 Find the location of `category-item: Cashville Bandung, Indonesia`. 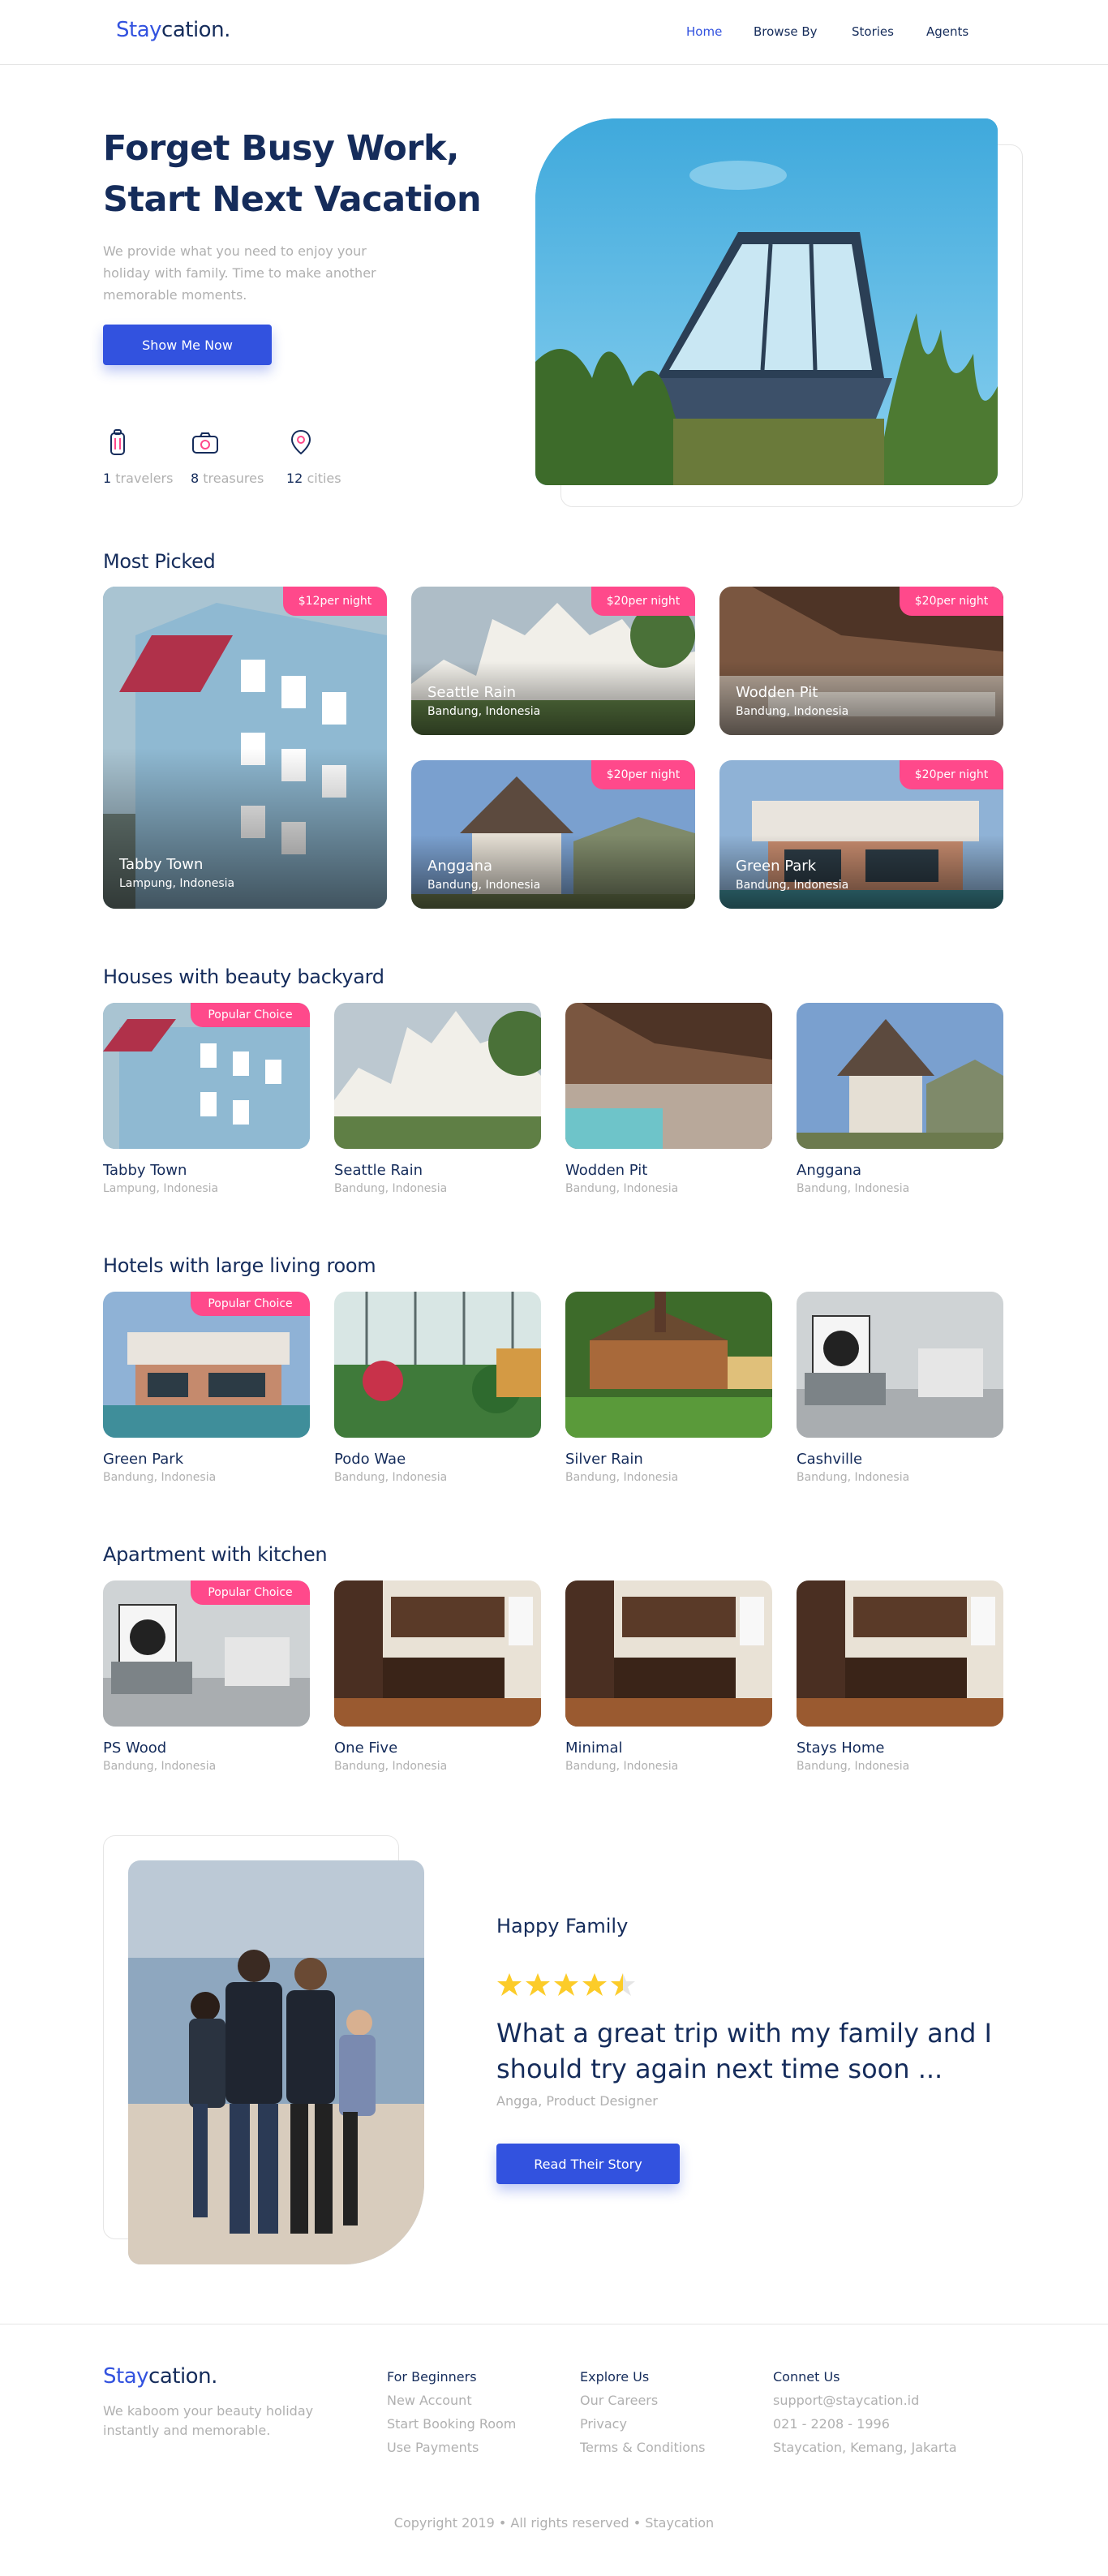

category-item: Cashville Bandung, Indonesia is located at coordinates (900, 1388).